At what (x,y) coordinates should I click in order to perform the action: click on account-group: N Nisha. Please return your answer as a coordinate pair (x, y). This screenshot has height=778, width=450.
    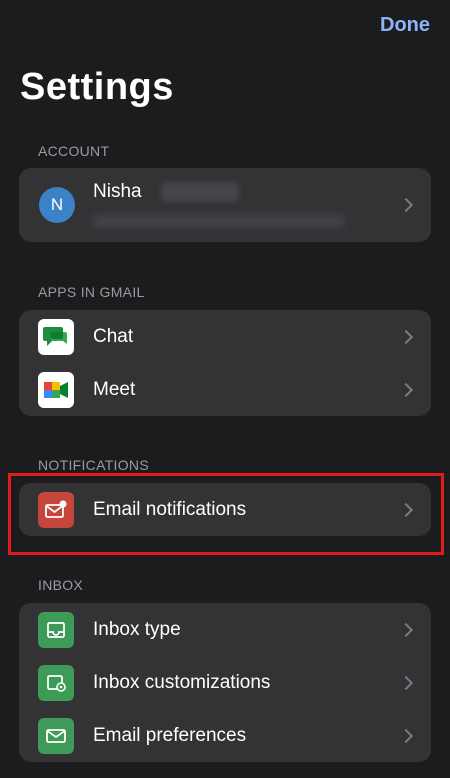
    Looking at the image, I should click on (225, 205).